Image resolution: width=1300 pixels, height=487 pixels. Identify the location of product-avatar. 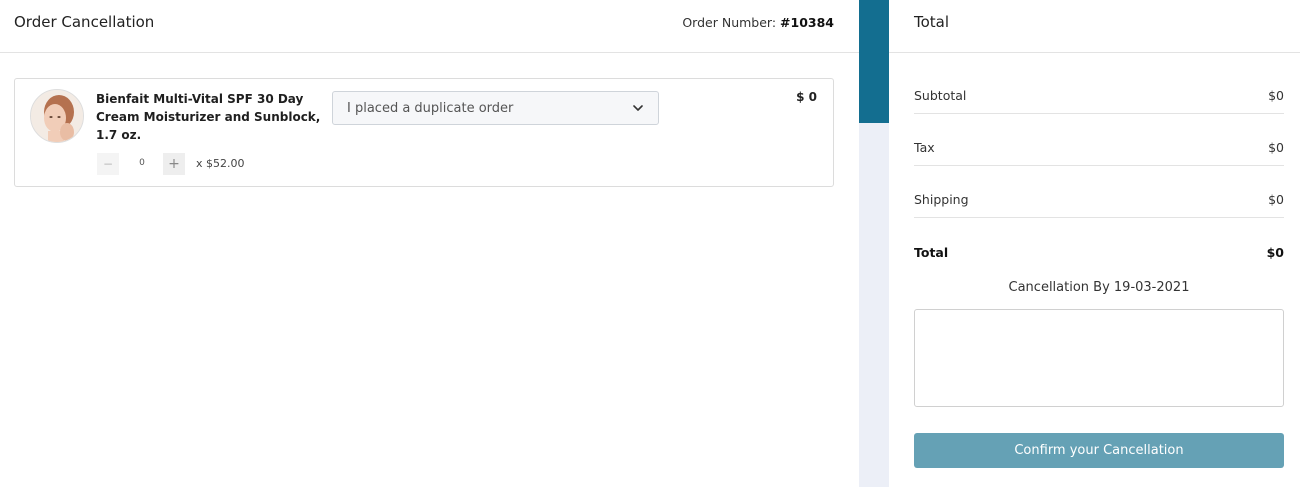
(57, 116).